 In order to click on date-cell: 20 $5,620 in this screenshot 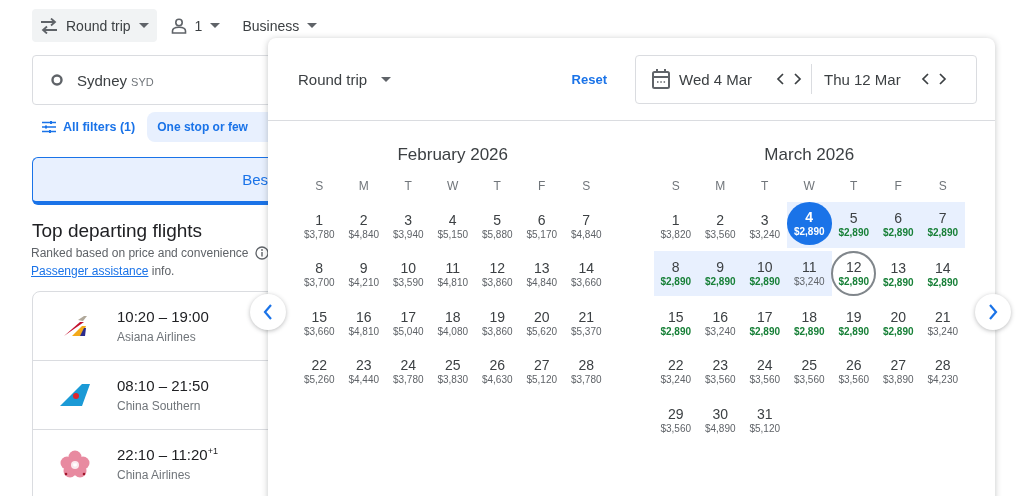, I will do `click(541, 323)`.